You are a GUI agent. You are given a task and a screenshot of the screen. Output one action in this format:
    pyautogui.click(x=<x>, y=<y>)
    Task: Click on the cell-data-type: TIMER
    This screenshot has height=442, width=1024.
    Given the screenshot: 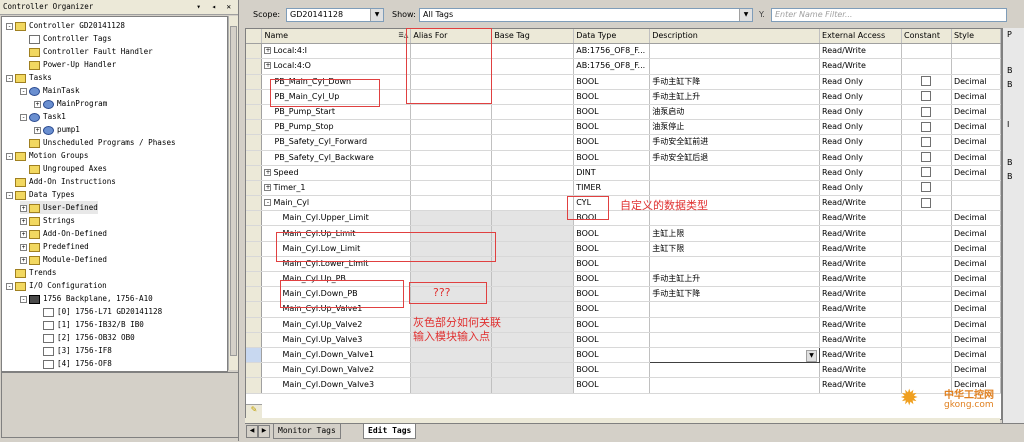 What is the action you would take?
    pyautogui.click(x=612, y=188)
    